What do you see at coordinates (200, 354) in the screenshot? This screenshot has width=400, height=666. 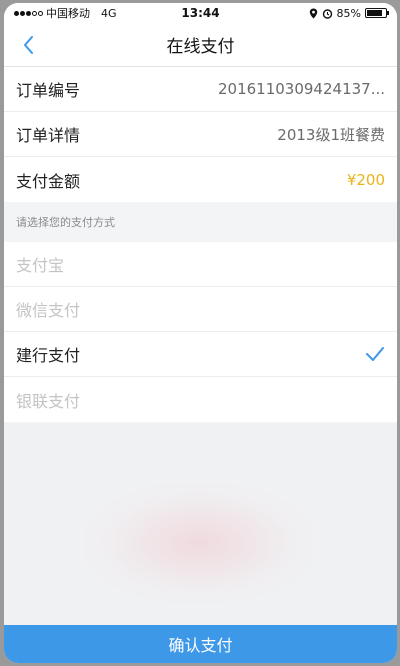 I see `payment-method-ccb: 建行支付` at bounding box center [200, 354].